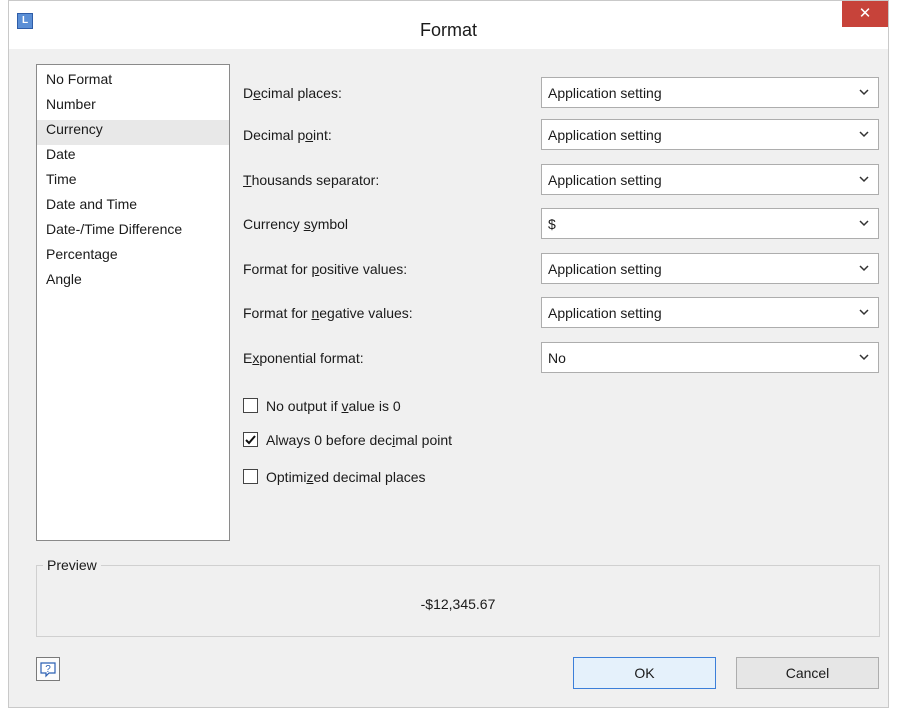 The height and width of the screenshot is (715, 897). What do you see at coordinates (325, 269) in the screenshot?
I see `positive-format-label: Format for positive values:` at bounding box center [325, 269].